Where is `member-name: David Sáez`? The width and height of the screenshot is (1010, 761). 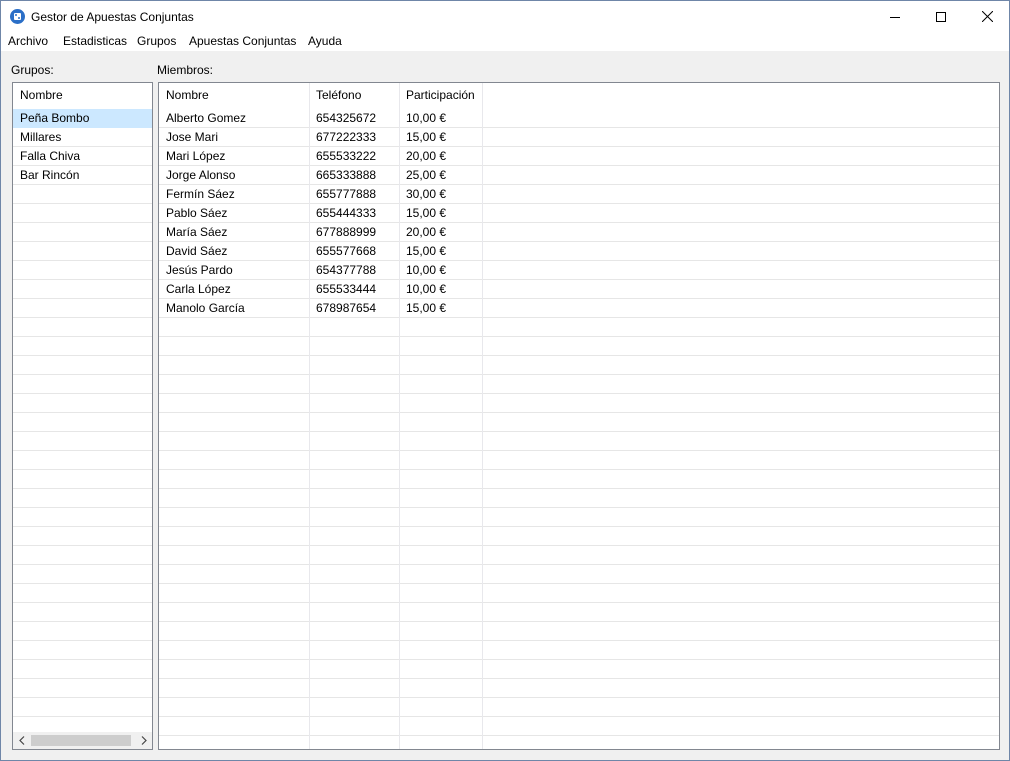 member-name: David Sáez is located at coordinates (197, 251).